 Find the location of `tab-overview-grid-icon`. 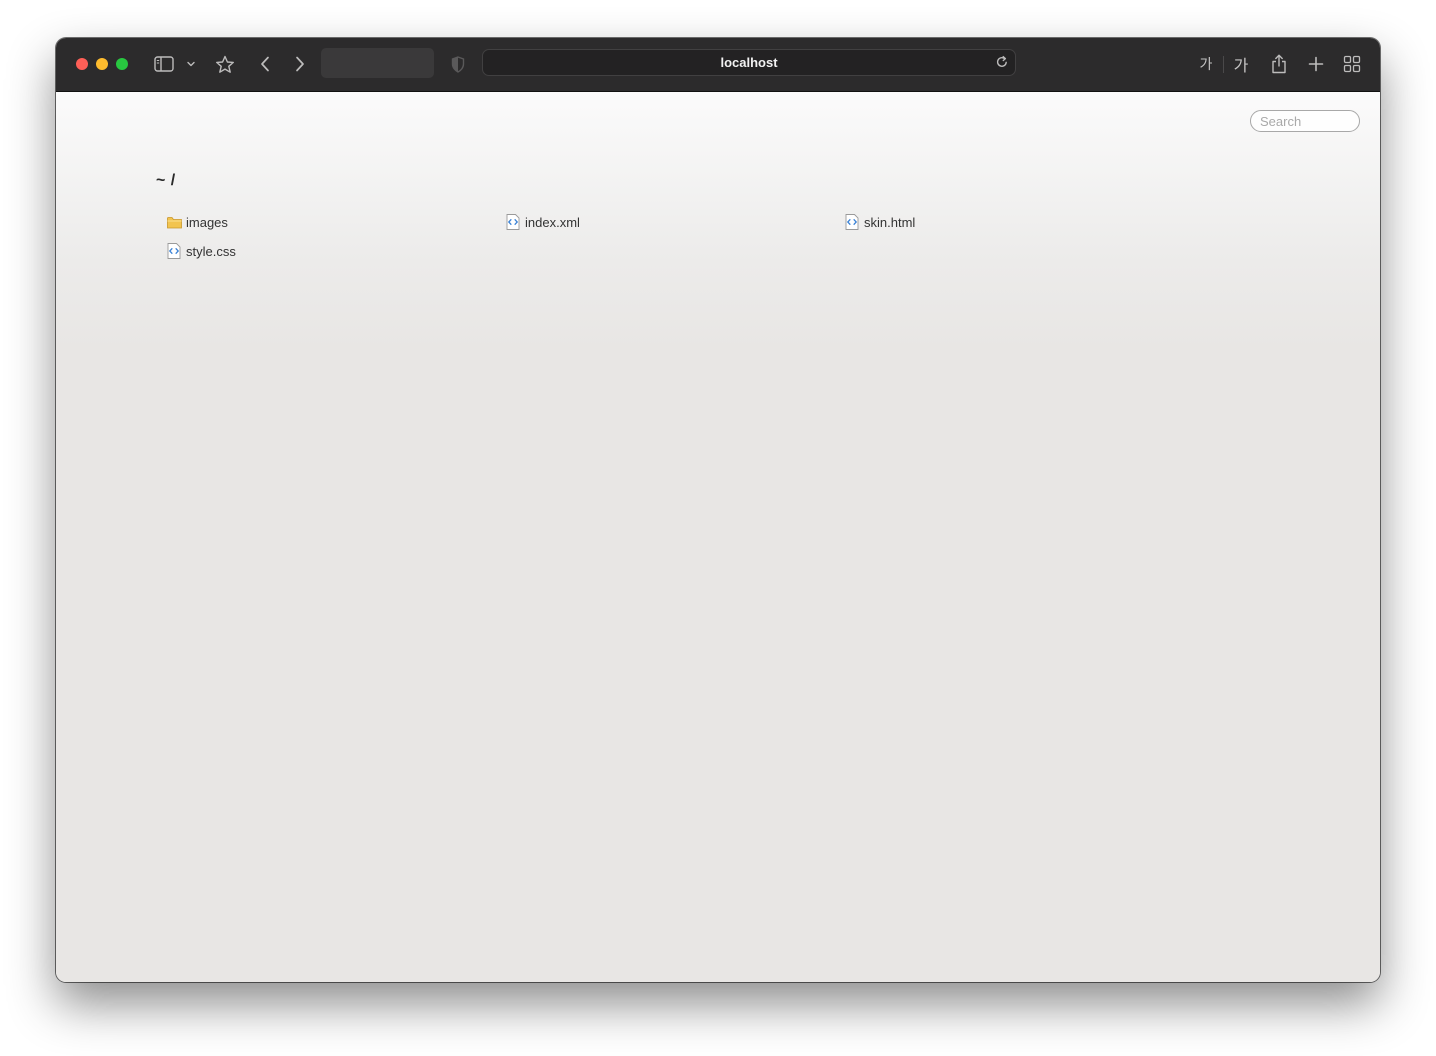

tab-overview-grid-icon is located at coordinates (1352, 64).